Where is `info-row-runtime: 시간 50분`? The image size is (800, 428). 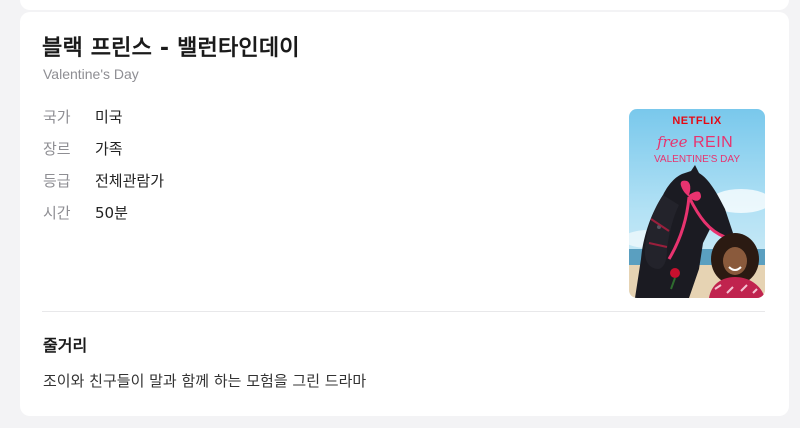 info-row-runtime: 시간 50분 is located at coordinates (103, 218).